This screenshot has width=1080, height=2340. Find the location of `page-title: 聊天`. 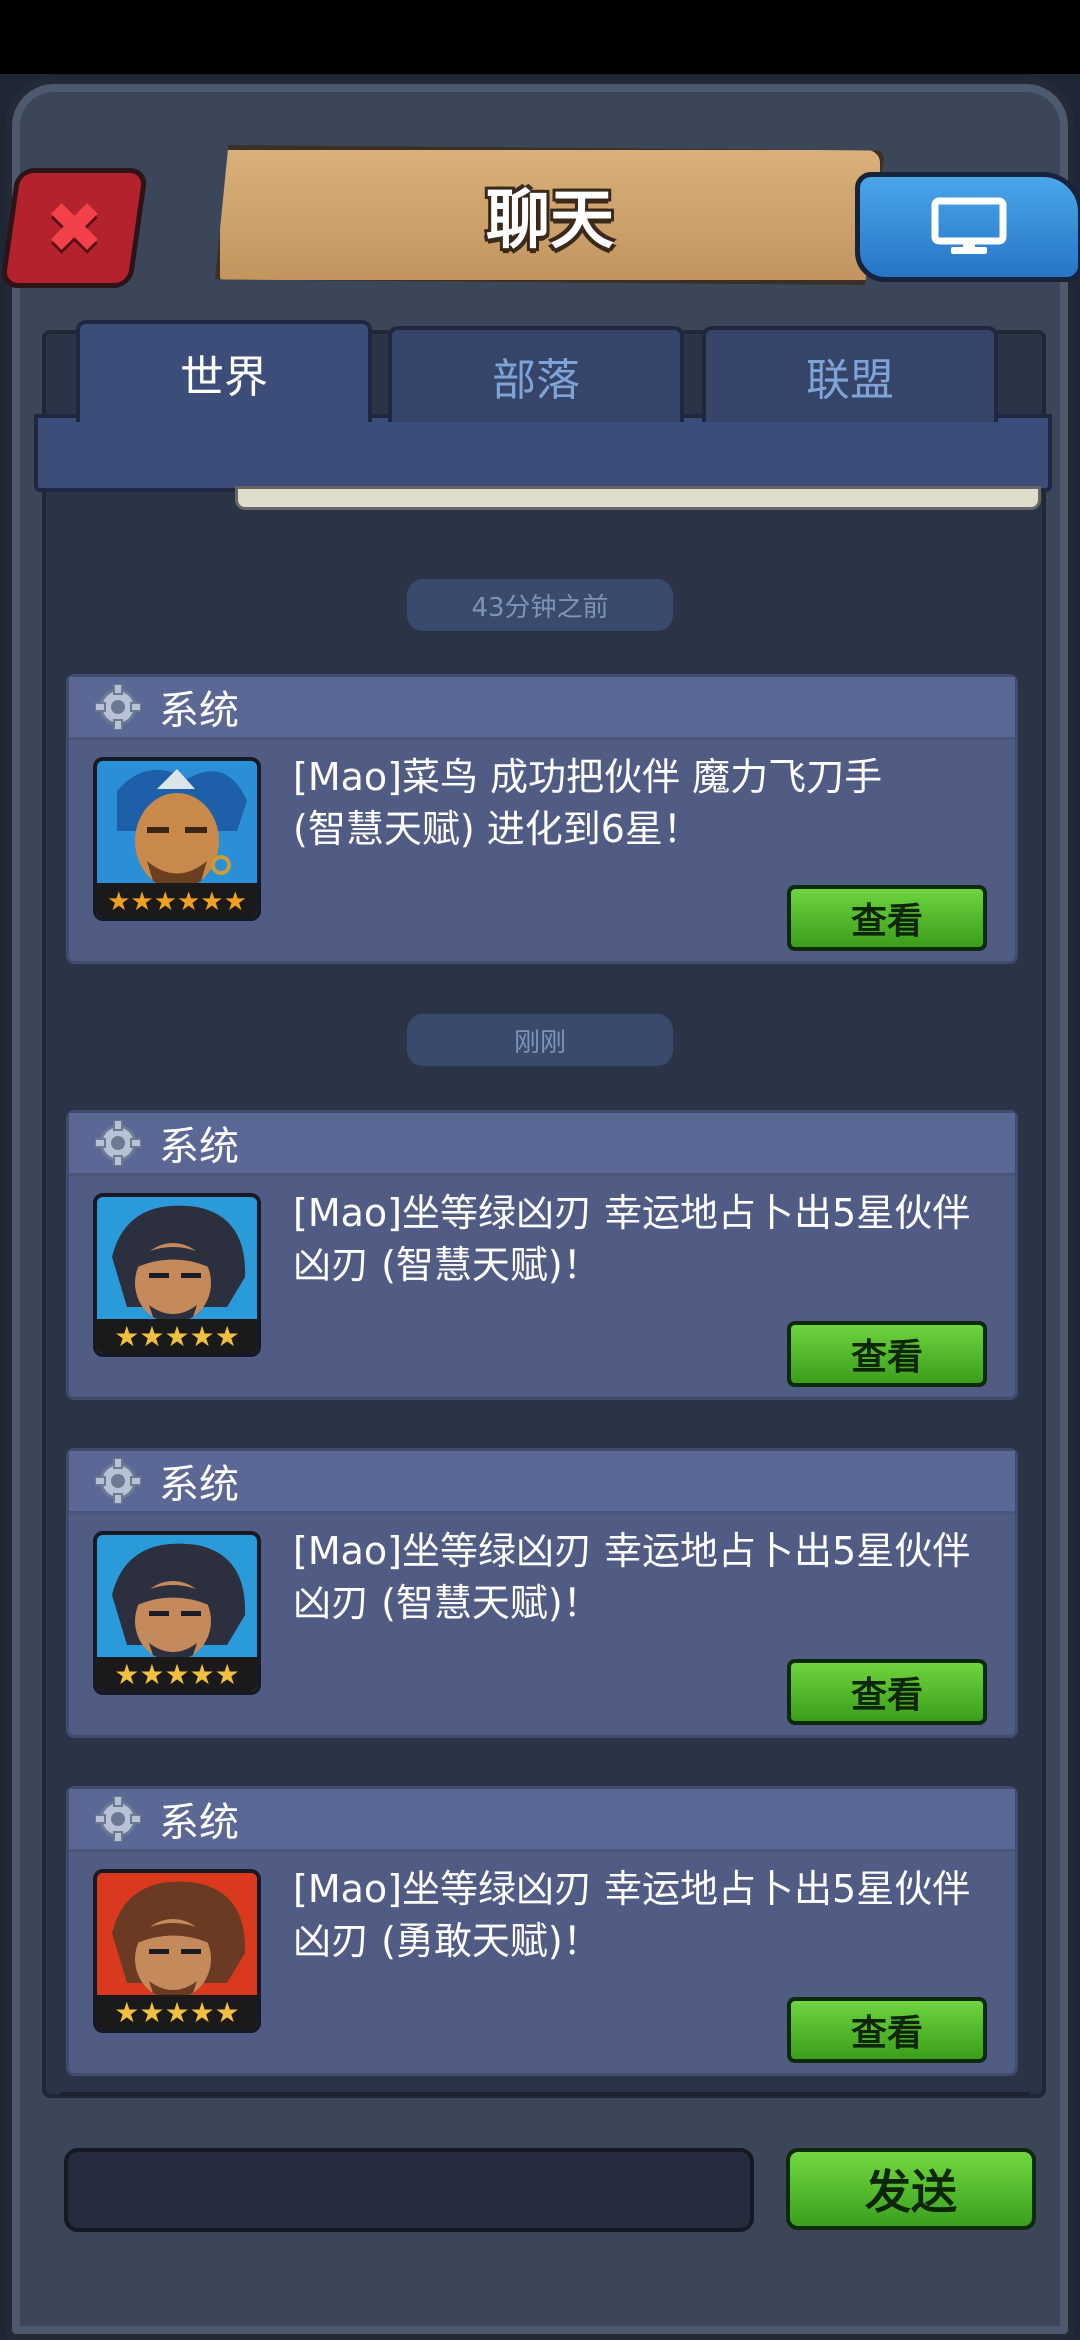

page-title: 聊天 is located at coordinates (550, 221).